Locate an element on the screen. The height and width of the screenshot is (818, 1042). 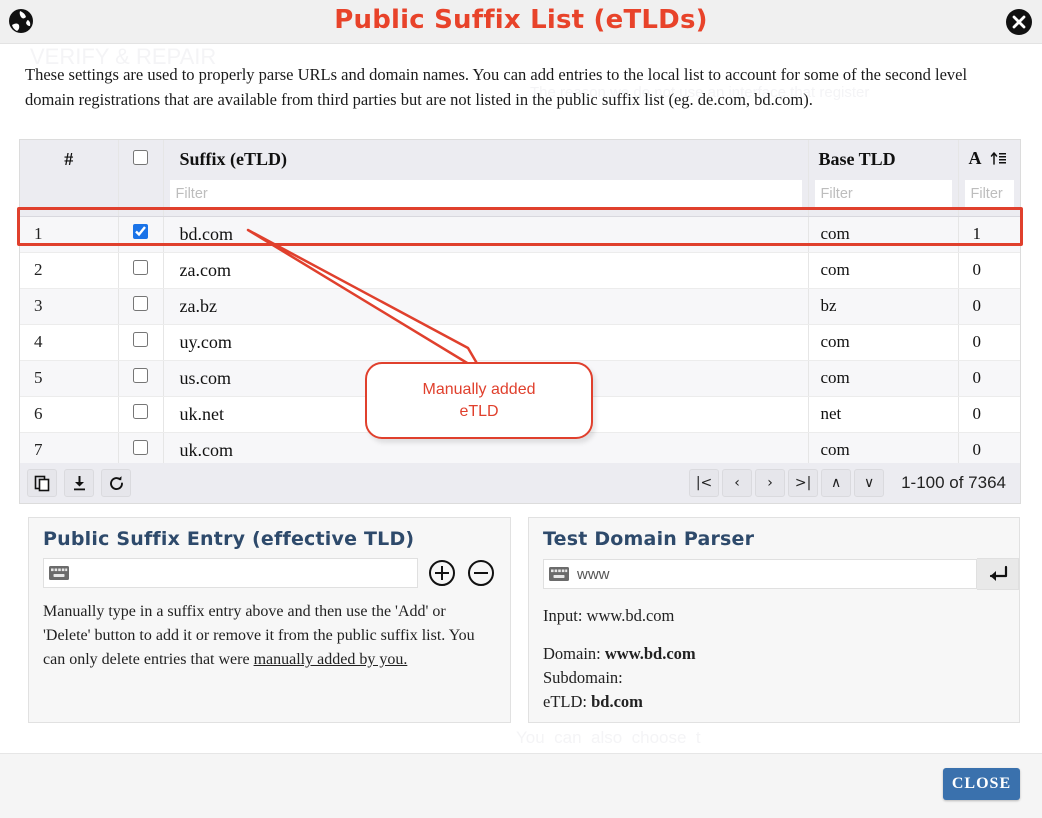
row-number-cell: 4 is located at coordinates (69, 342).